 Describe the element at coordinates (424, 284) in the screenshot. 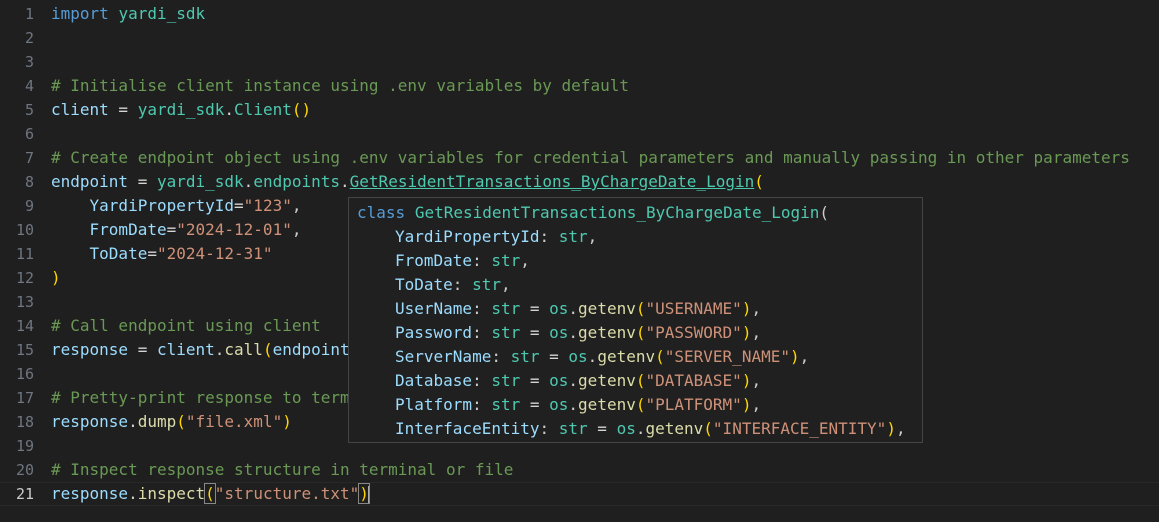

I see `param-name: ToDate` at that location.